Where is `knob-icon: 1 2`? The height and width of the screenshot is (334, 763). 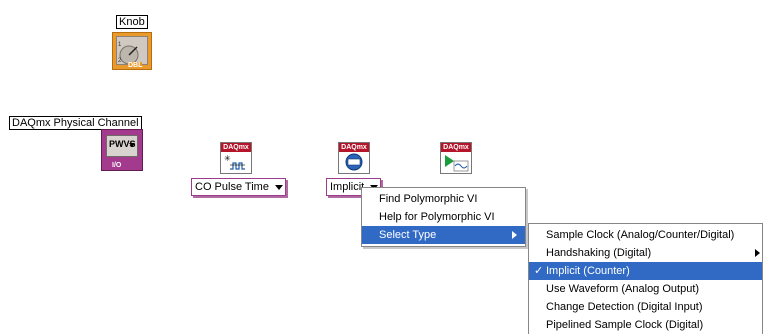 knob-icon: 1 2 is located at coordinates (132, 50).